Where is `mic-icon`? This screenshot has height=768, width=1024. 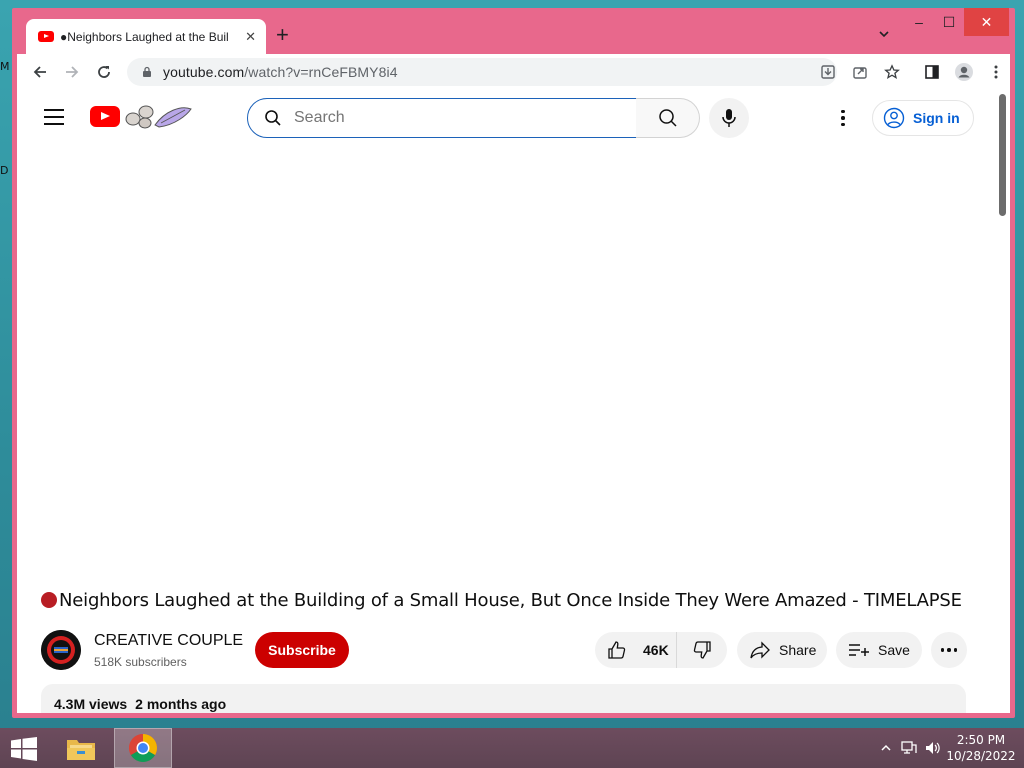
mic-icon is located at coordinates (729, 118).